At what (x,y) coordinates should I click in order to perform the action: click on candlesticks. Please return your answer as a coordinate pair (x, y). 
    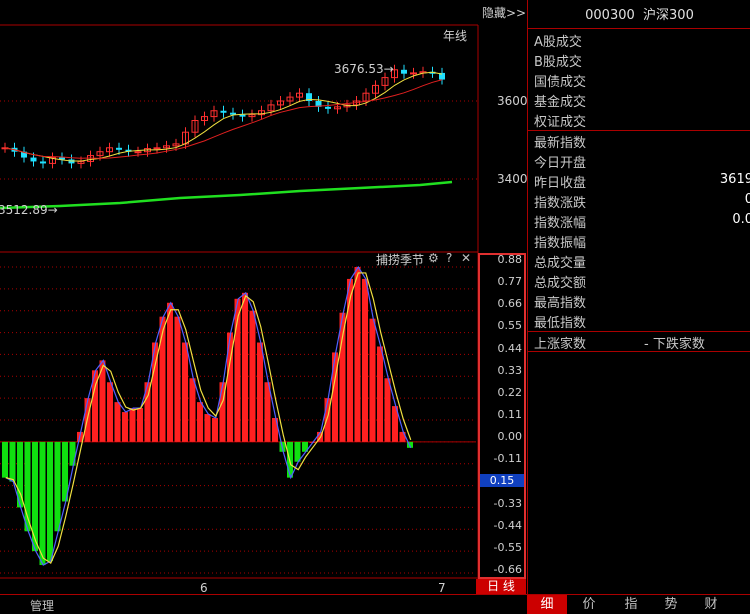
    Looking at the image, I should click on (223, 116).